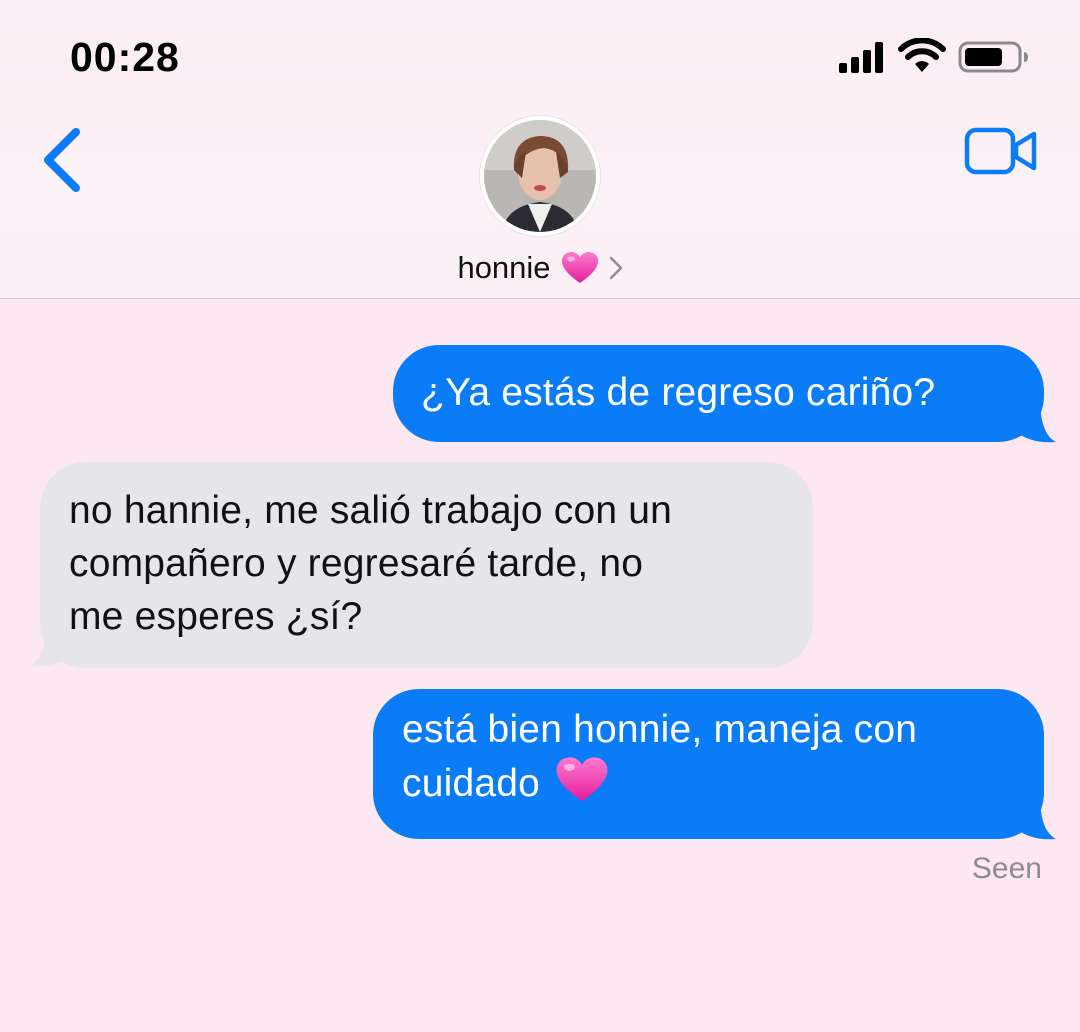  I want to click on contact-name: honnie, so click(504, 267).